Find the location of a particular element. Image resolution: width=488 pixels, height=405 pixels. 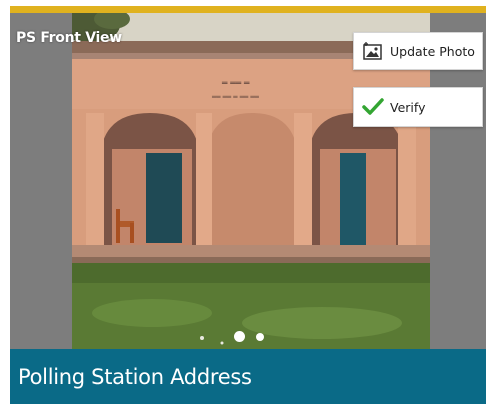

pager-dot is located at coordinates (260, 337).